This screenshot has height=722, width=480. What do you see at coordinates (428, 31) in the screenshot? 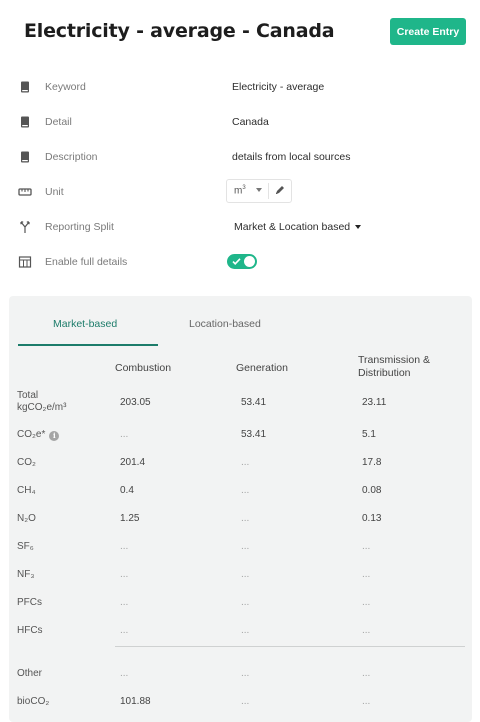
I see `create-entry-button: Create Entry` at bounding box center [428, 31].